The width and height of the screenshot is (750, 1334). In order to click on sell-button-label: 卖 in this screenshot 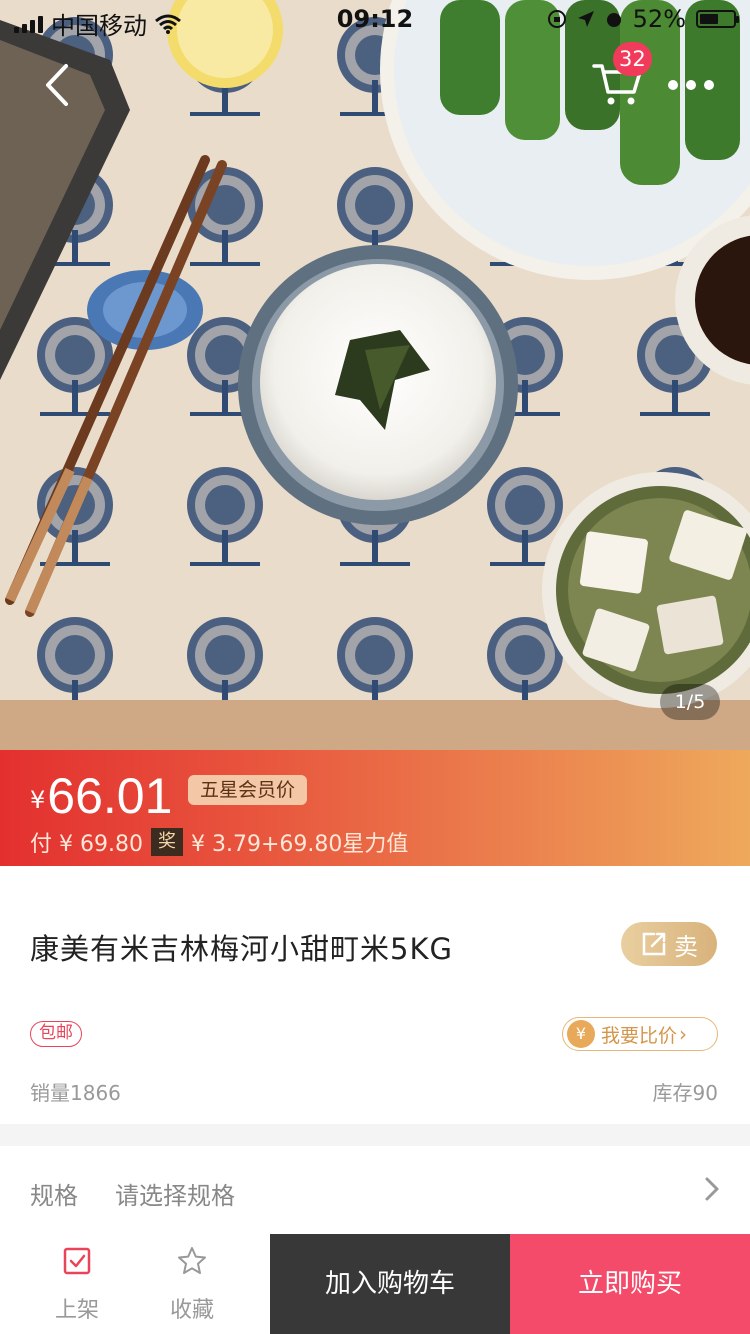, I will do `click(686, 946)`.